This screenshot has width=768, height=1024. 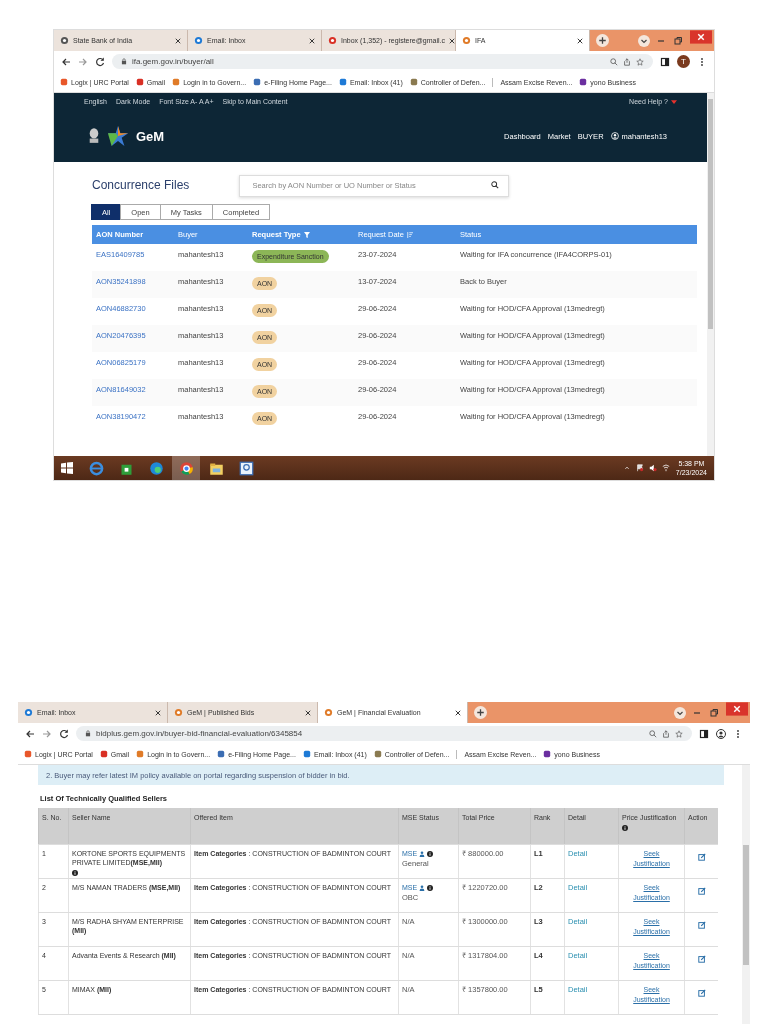 I want to click on address-field: ifa.gem.gov.in/buyer/all, so click(x=382, y=61).